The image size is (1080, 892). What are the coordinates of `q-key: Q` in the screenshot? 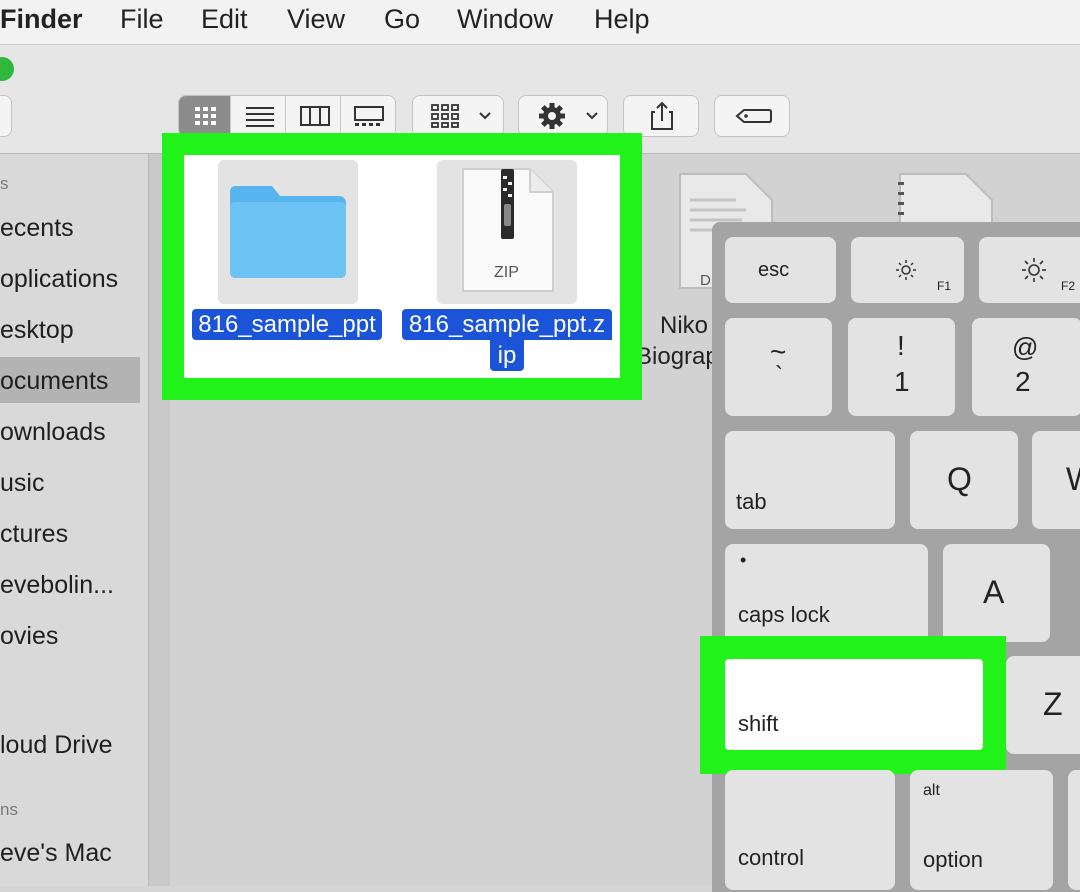 It's located at (964, 480).